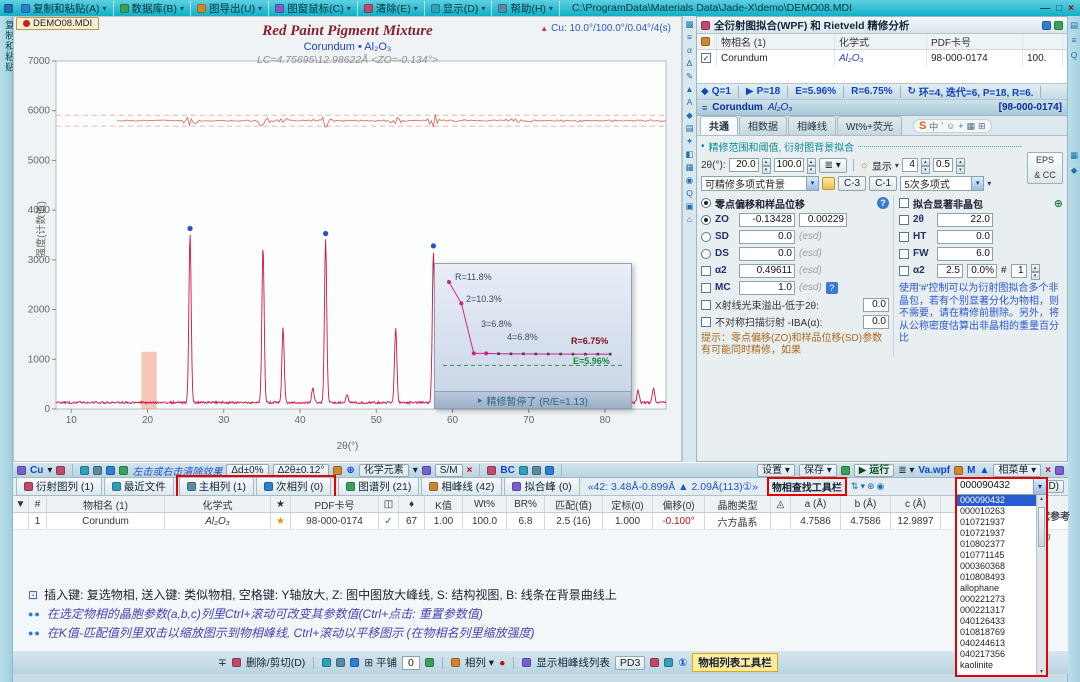 This screenshot has width=1080, height=682. I want to click on cell-晶胞类型: 六方晶系, so click(738, 521).